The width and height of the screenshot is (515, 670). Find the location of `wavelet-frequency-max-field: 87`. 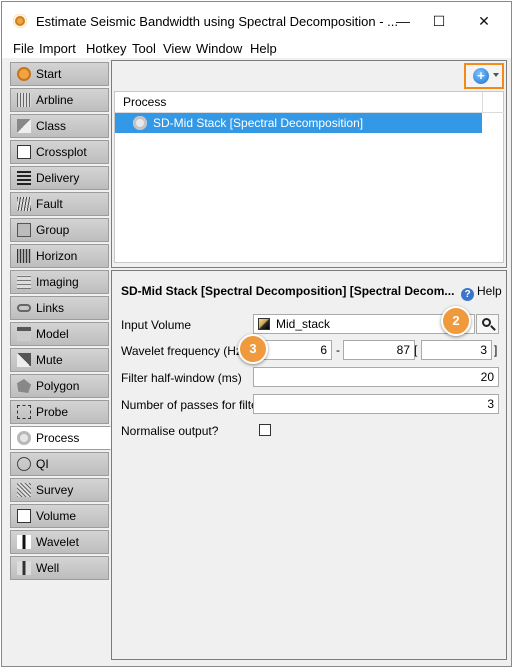

wavelet-frequency-max-field: 87 is located at coordinates (379, 350).